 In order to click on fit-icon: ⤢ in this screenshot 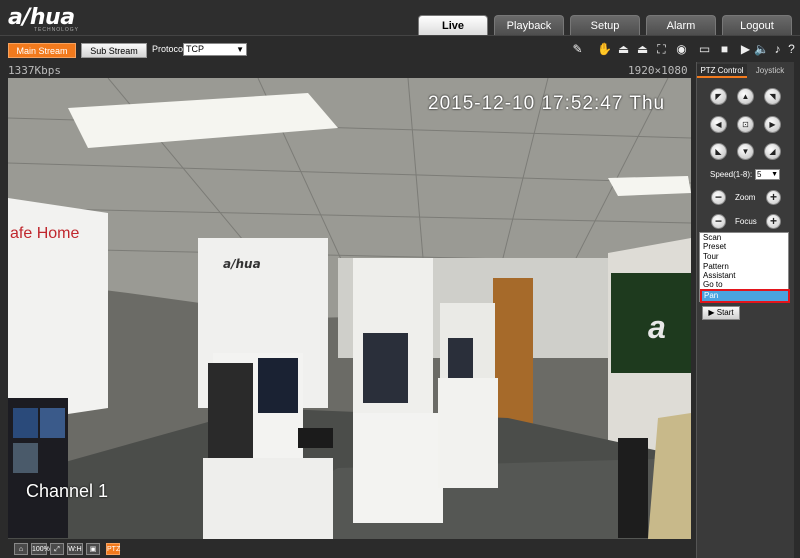, I will do `click(57, 549)`.